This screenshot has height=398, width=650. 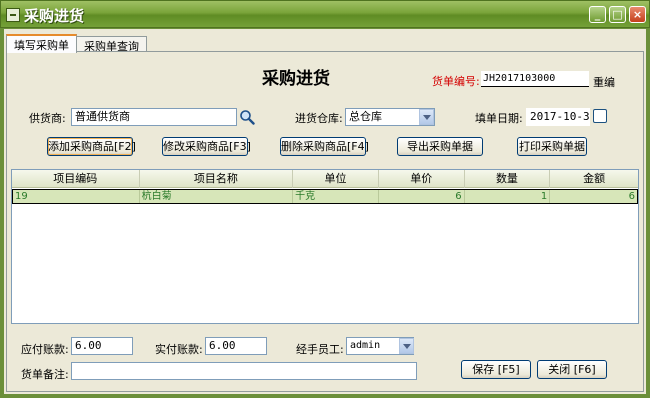 I want to click on paid-field: 6.00, so click(x=236, y=346).